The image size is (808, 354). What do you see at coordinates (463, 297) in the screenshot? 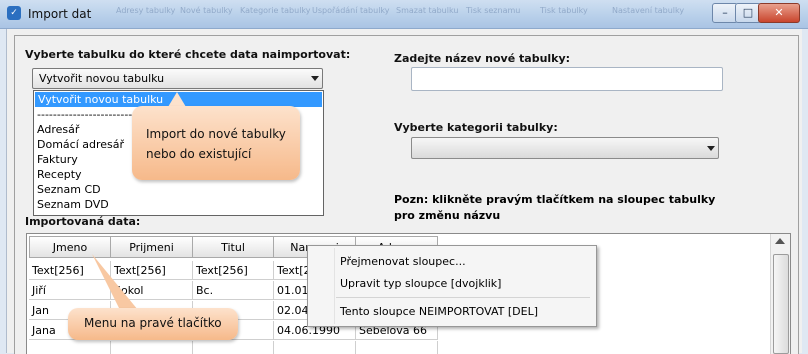
I see `menu-separator` at bounding box center [463, 297].